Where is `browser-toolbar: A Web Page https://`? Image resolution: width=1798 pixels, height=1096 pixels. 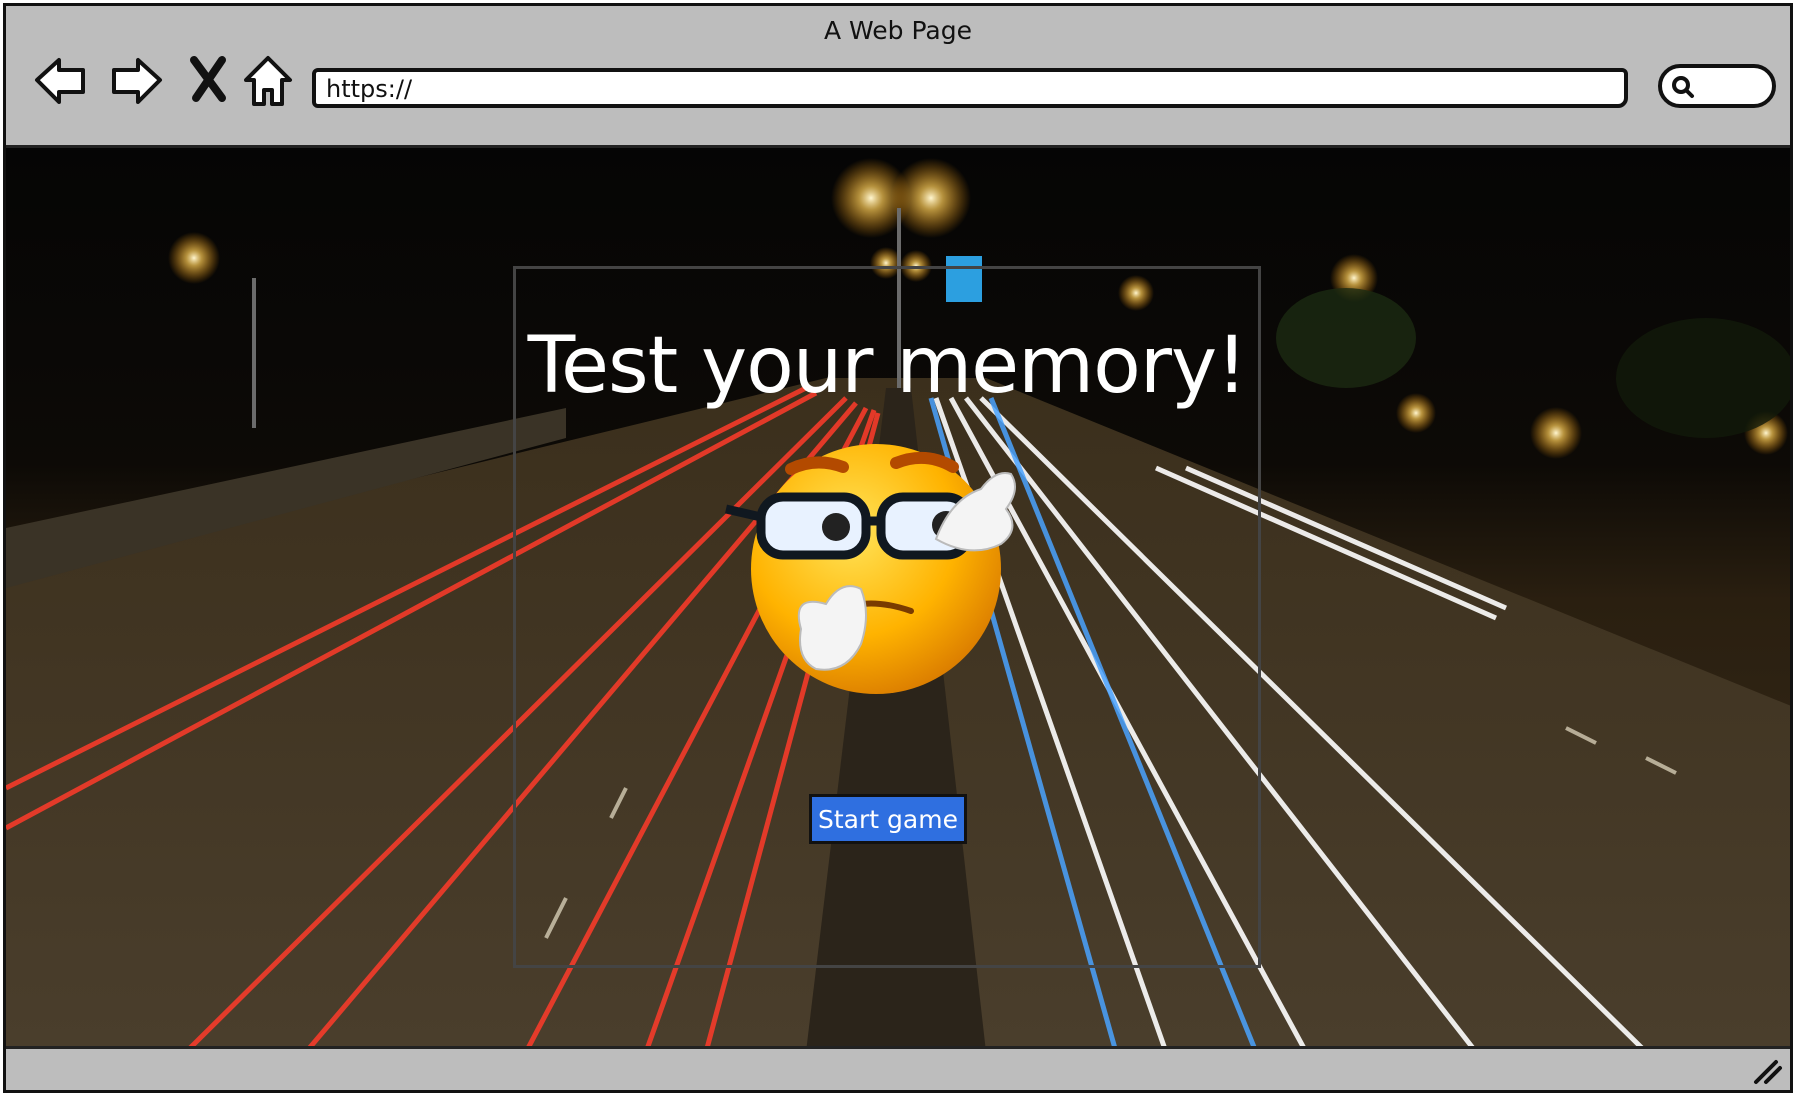 browser-toolbar: A Web Page https:// is located at coordinates (898, 77).